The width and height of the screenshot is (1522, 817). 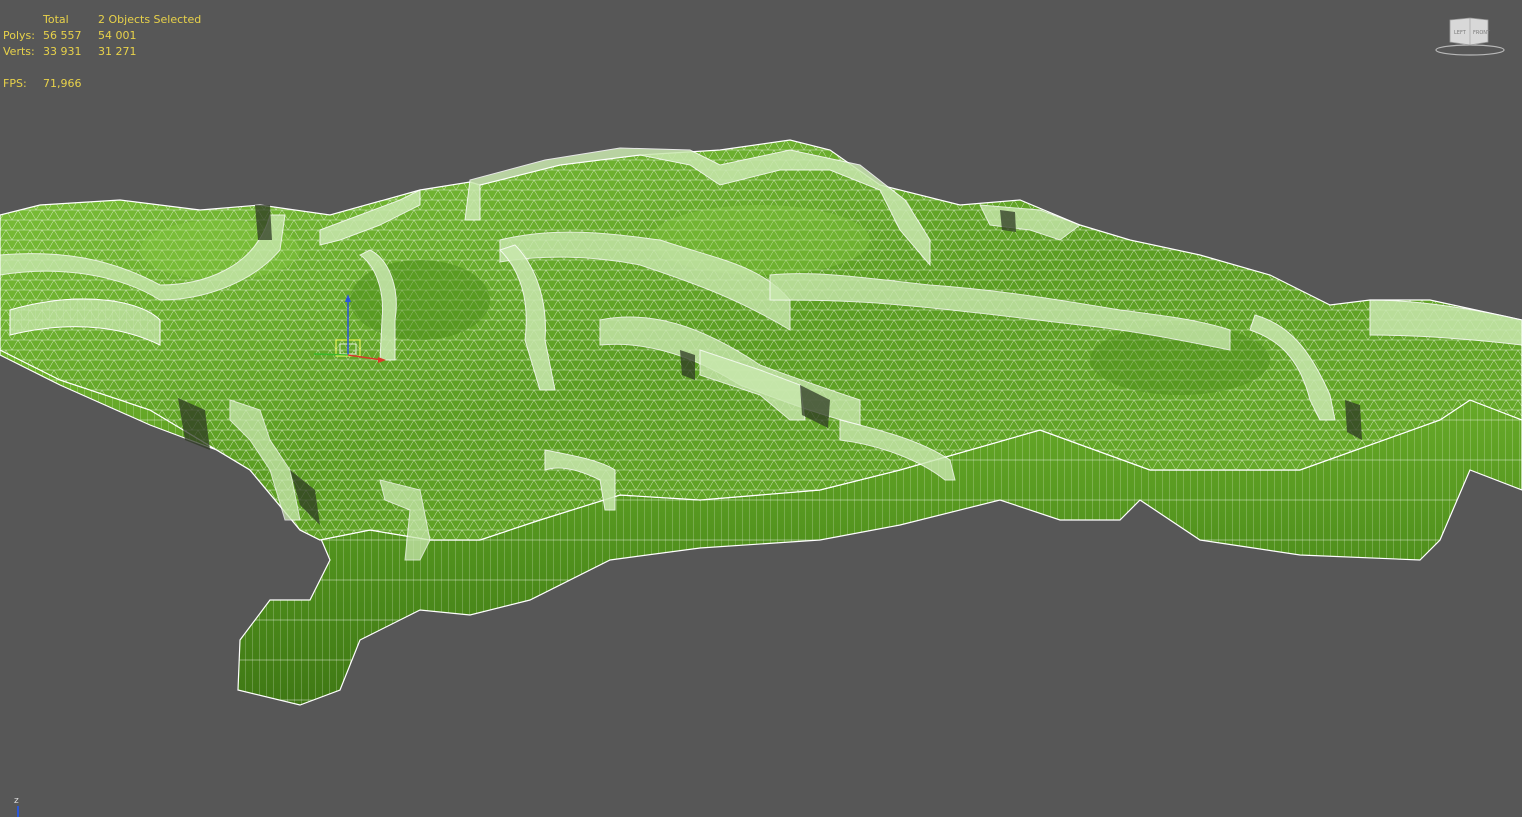 I want to click on verts-selected: 31 271, so click(x=117, y=51).